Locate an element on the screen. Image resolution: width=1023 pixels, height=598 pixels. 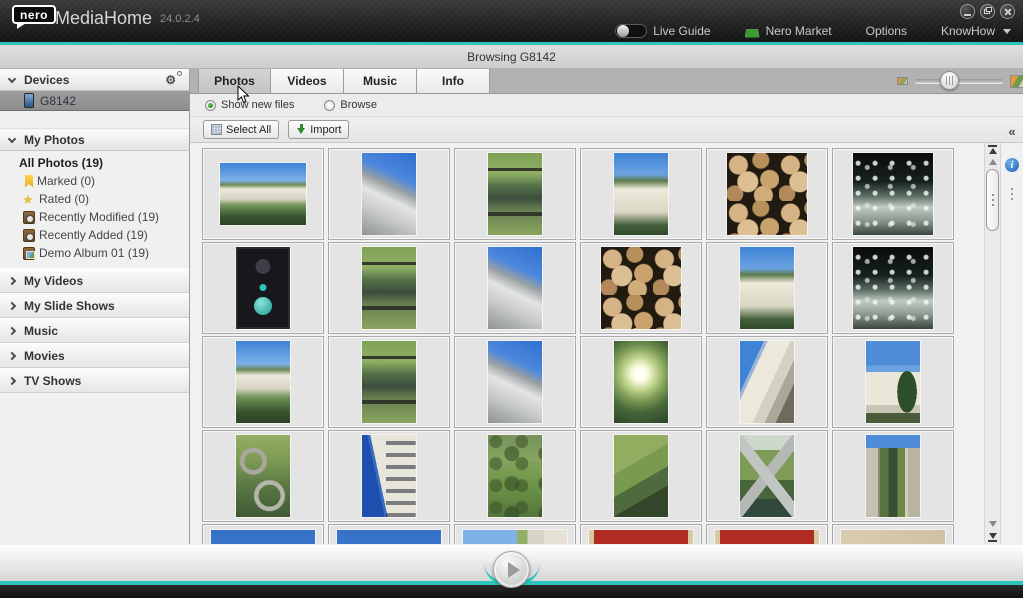
scroll-down-button is located at coordinates (992, 524).